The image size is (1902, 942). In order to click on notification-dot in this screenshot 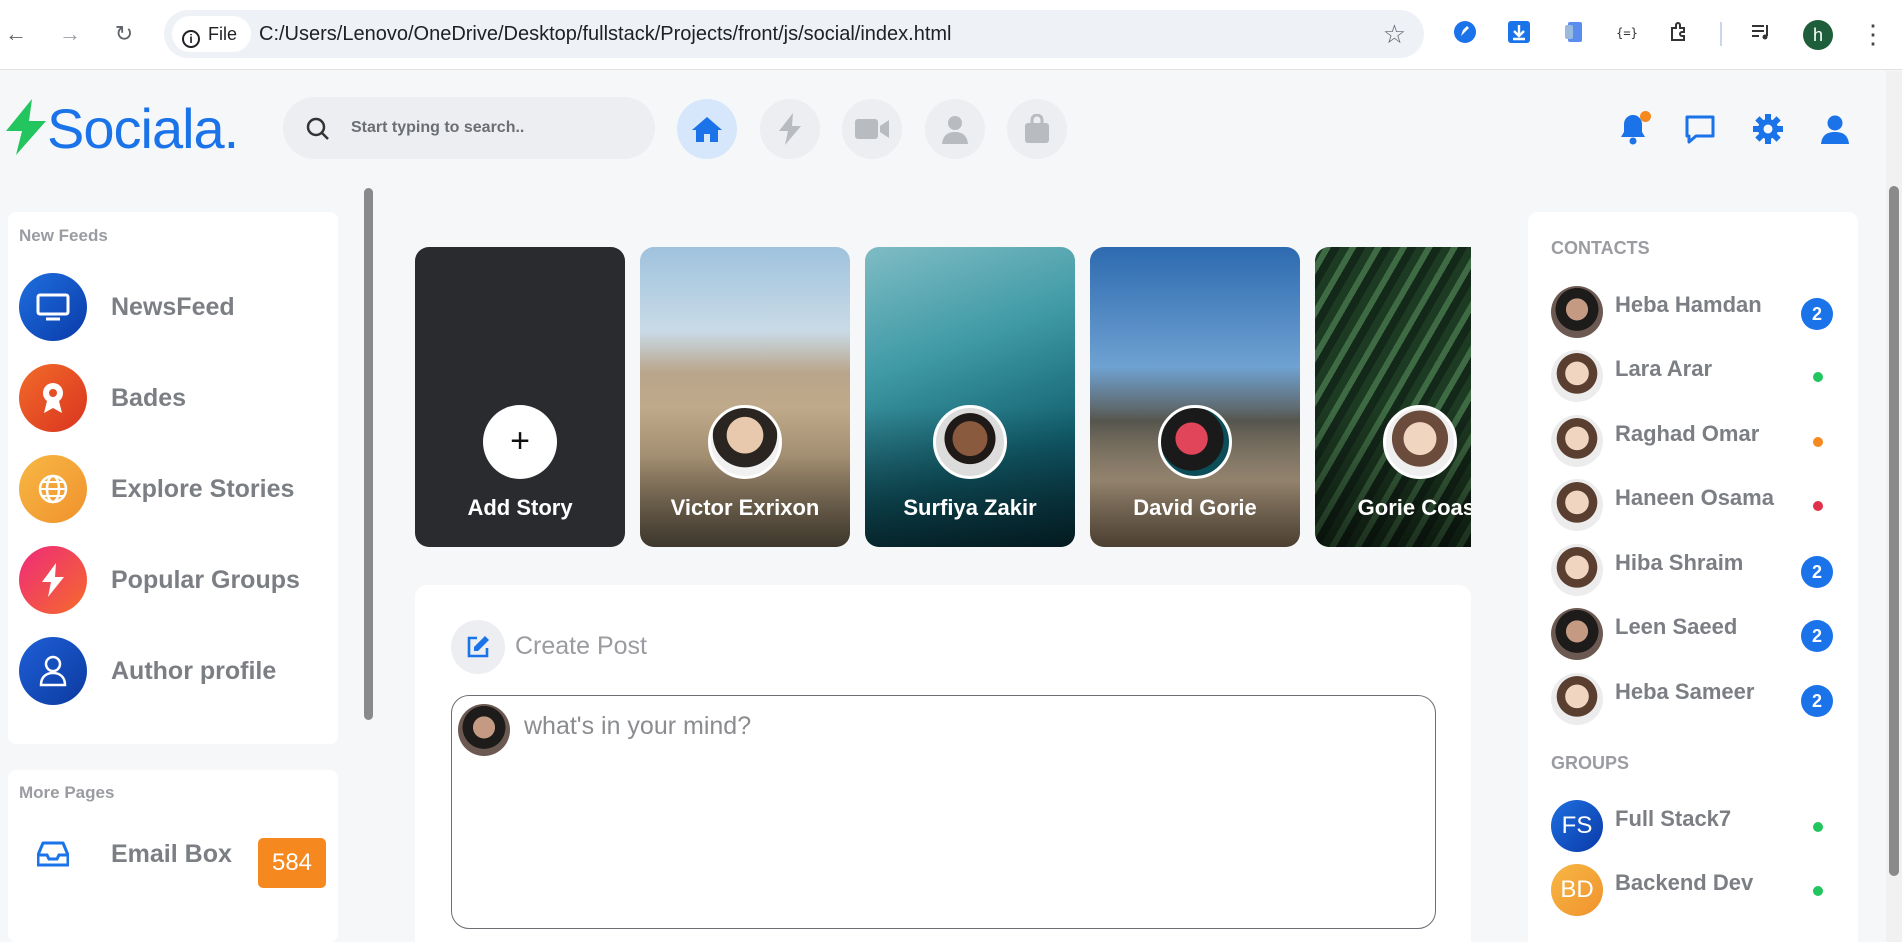, I will do `click(1645, 116)`.